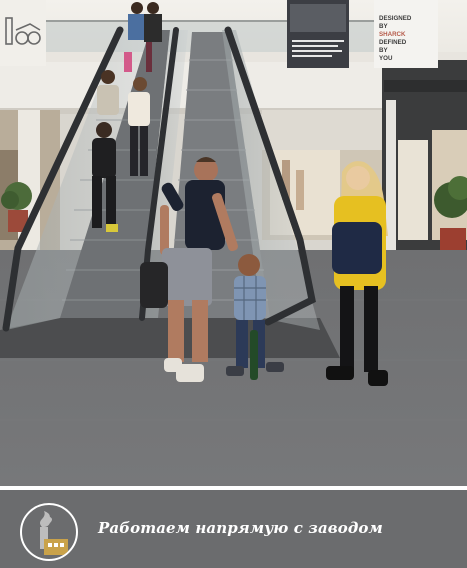 This screenshot has width=467, height=568. Describe the element at coordinates (240, 528) in the screenshot. I see `banner-caption: Работаем напрямую с заводом` at that location.